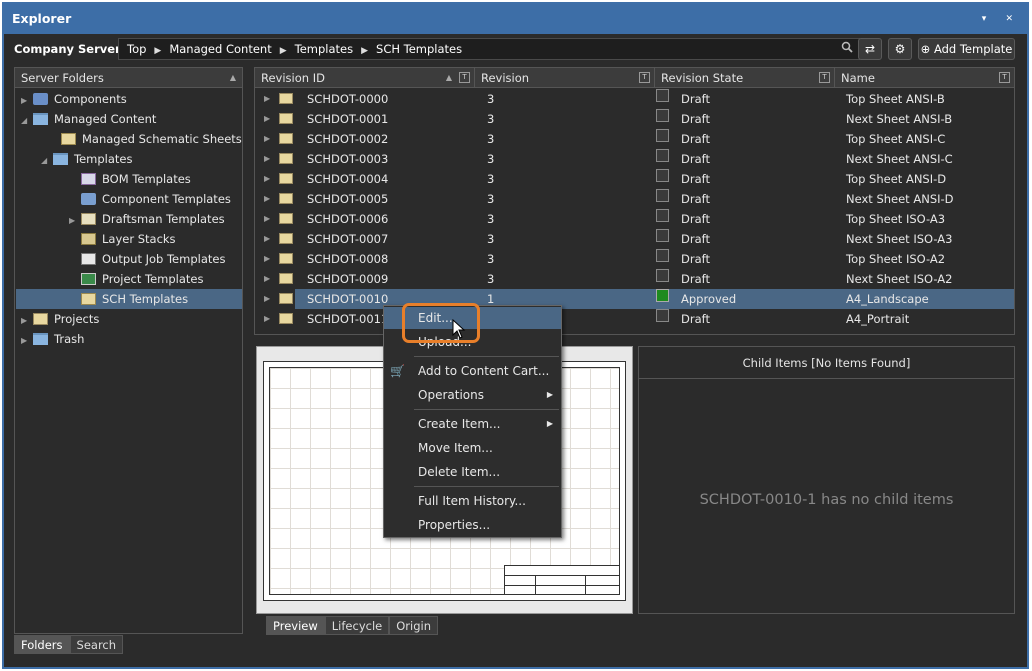 The height and width of the screenshot is (671, 1032). I want to click on server-dropdown: Company Server ▼, so click(71, 49).